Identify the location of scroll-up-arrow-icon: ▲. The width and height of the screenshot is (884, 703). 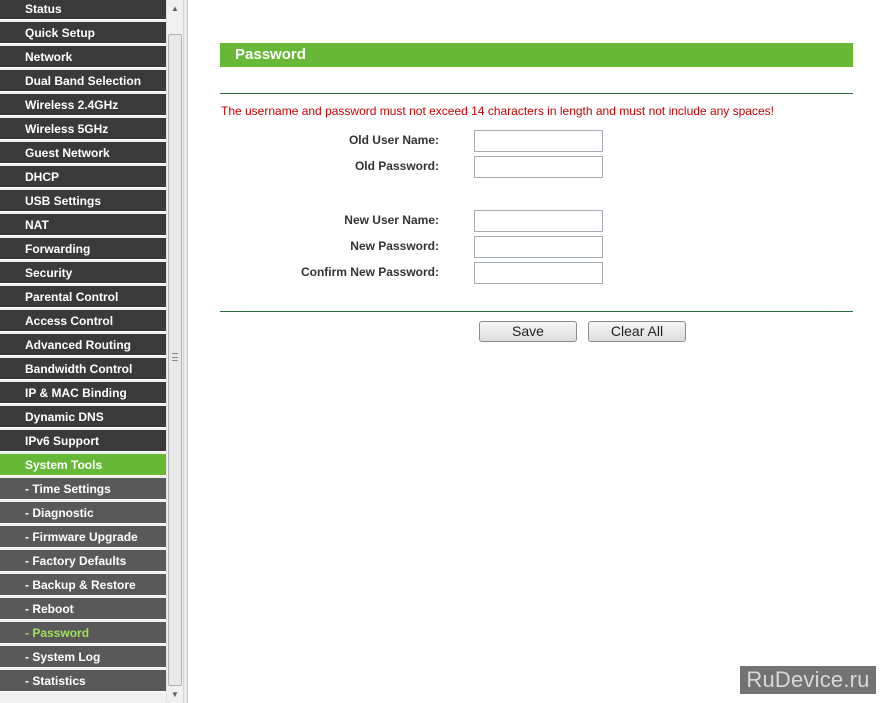
(175, 8).